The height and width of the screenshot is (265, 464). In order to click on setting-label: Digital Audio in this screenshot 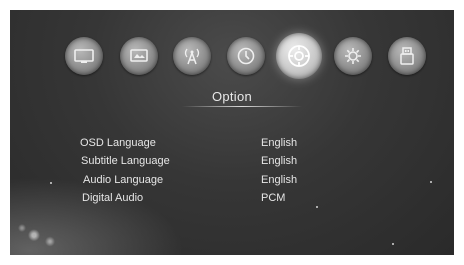, I will do `click(113, 198)`.